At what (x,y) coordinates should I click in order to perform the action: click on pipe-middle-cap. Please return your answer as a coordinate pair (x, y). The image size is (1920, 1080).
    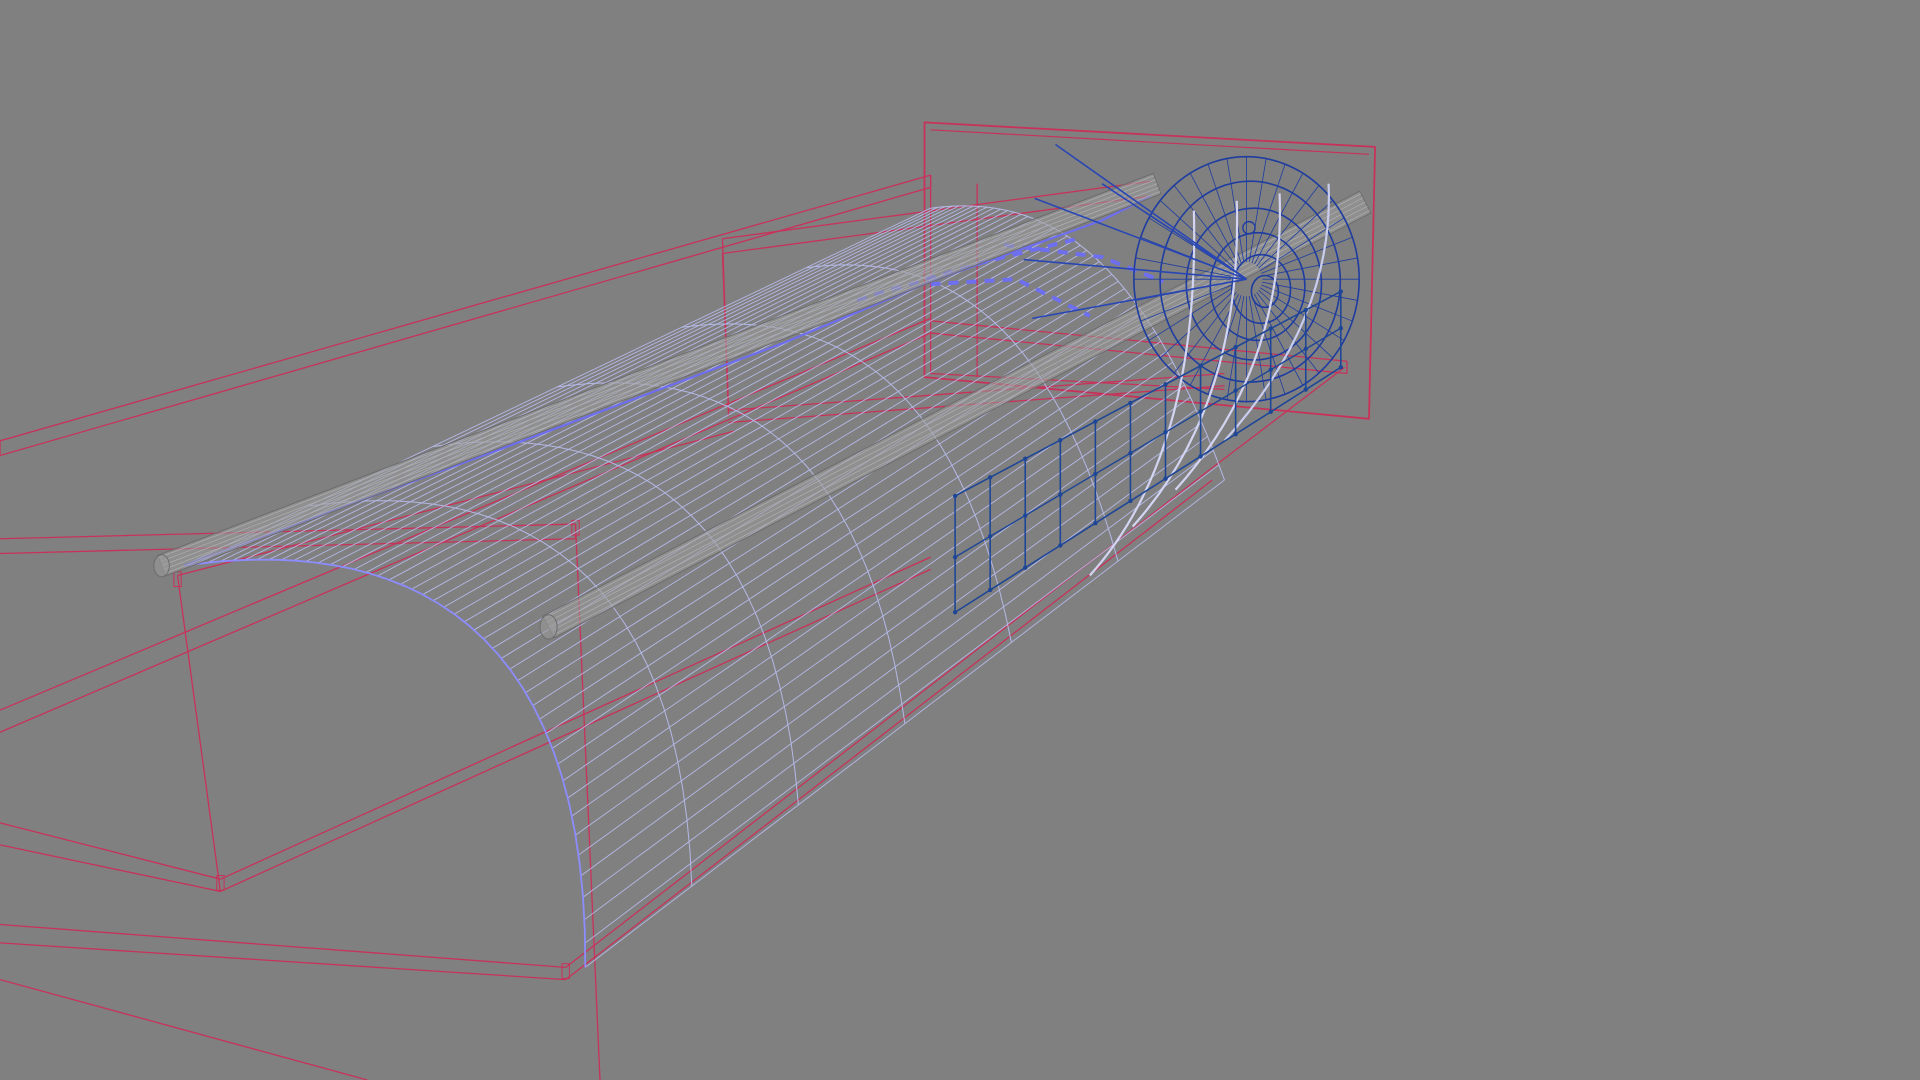
    Looking at the image, I should click on (548, 627).